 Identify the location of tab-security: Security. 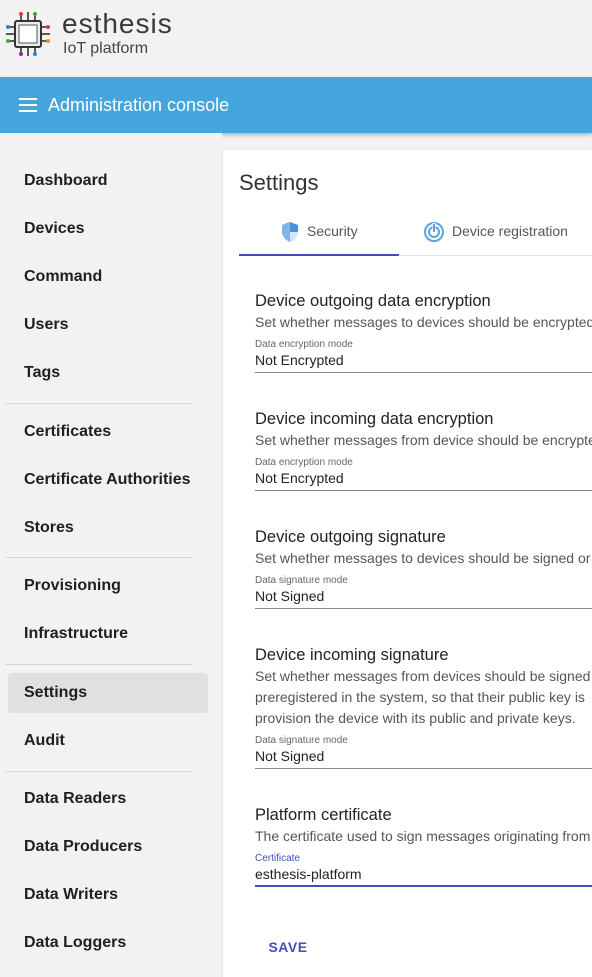
(319, 233).